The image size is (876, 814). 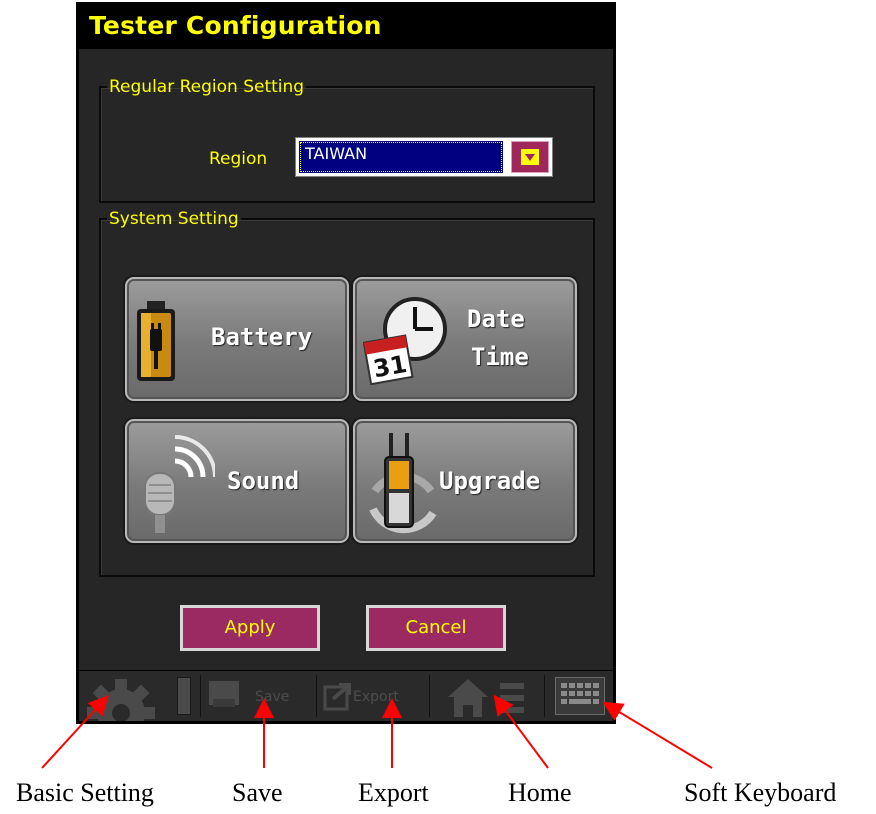 I want to click on annotation-export: Export, so click(x=393, y=792).